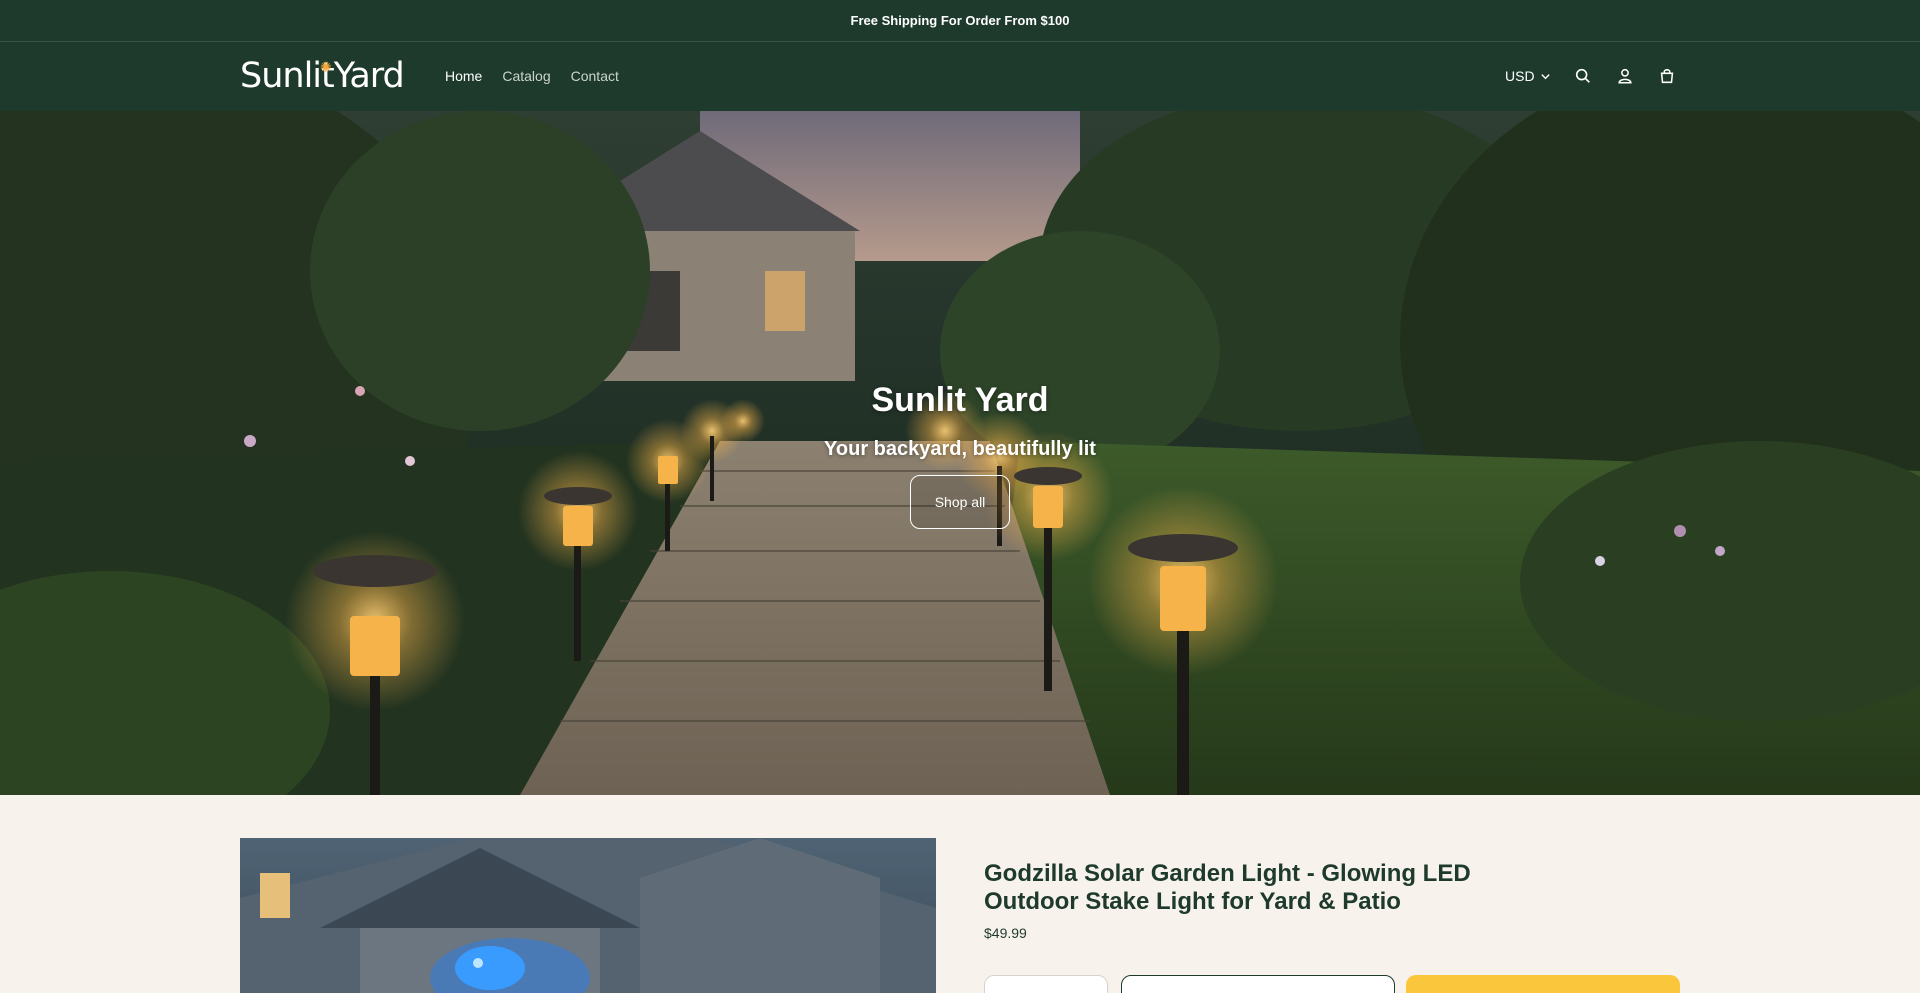 This screenshot has width=1920, height=993. What do you see at coordinates (526, 76) in the screenshot?
I see `nav-item-catalog: Catalog` at bounding box center [526, 76].